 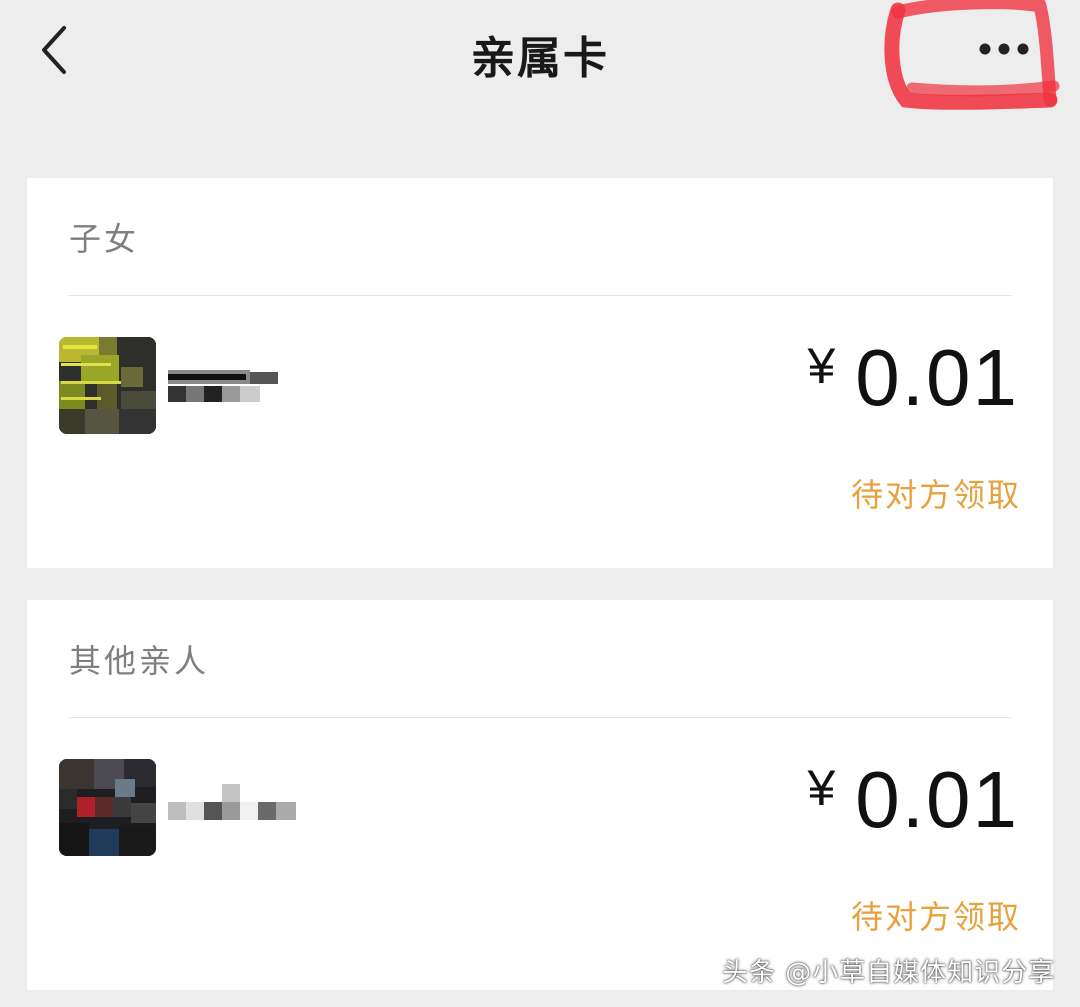 What do you see at coordinates (139, 661) in the screenshot?
I see `section-title: 其他亲人` at bounding box center [139, 661].